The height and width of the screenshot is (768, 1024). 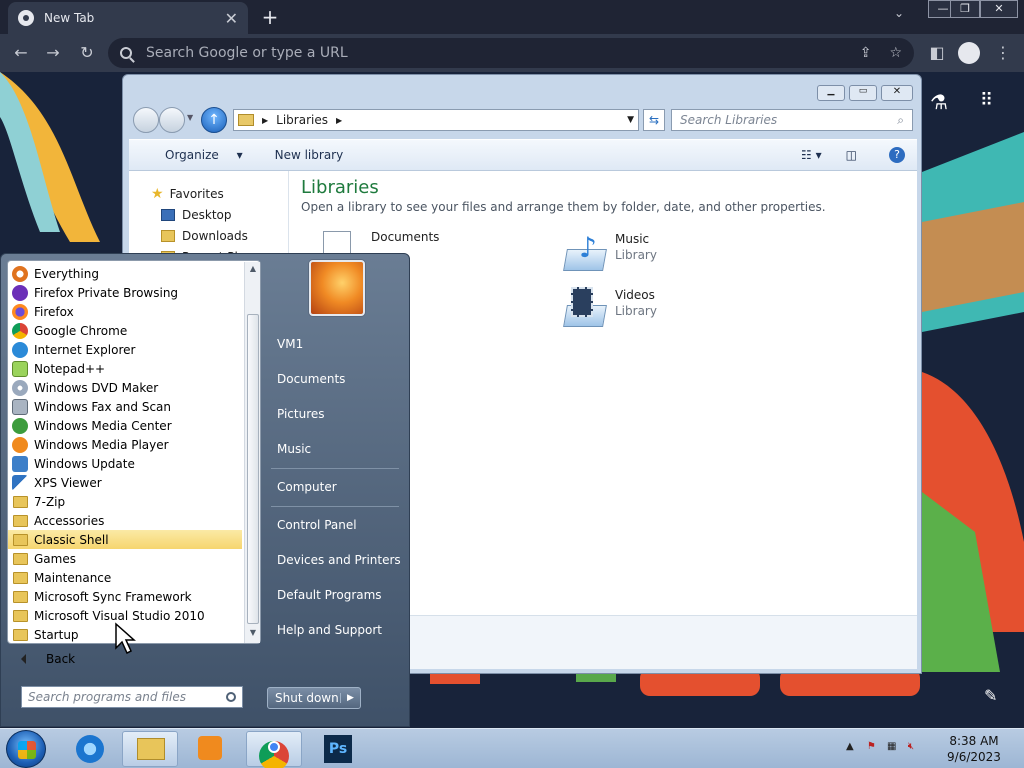 I want to click on new-tab-button: +, so click(x=270, y=17).